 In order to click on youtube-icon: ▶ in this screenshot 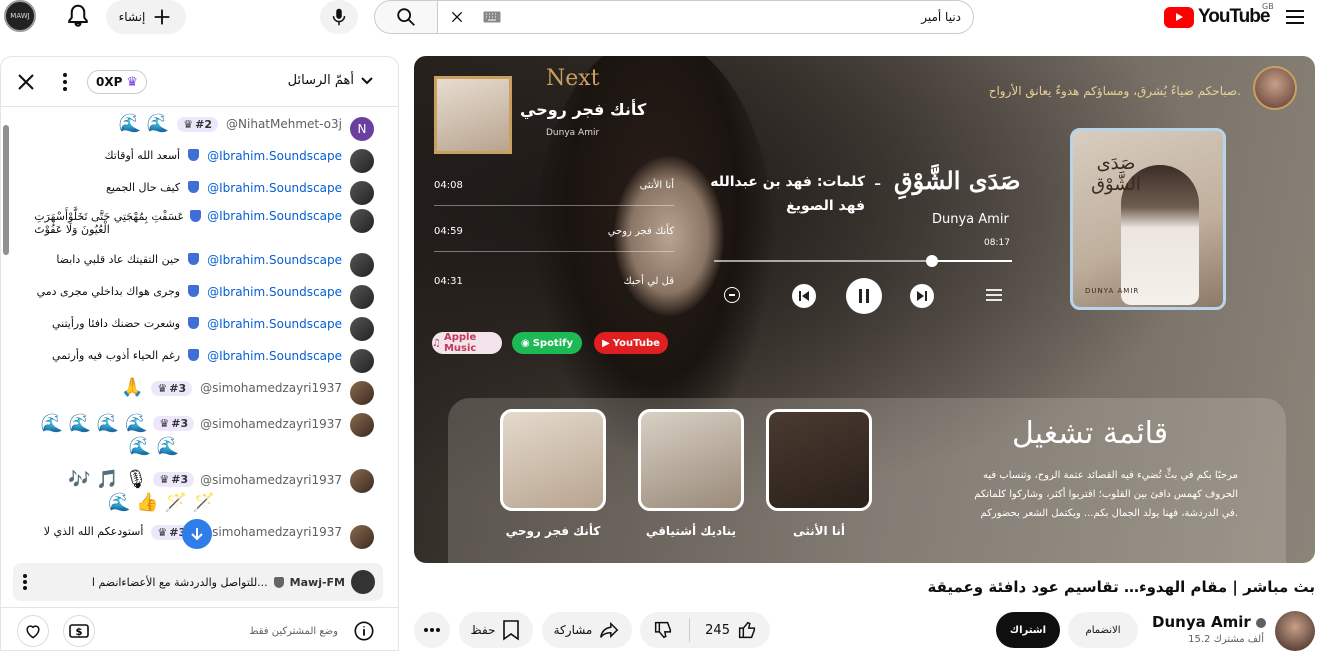, I will do `click(606, 343)`.